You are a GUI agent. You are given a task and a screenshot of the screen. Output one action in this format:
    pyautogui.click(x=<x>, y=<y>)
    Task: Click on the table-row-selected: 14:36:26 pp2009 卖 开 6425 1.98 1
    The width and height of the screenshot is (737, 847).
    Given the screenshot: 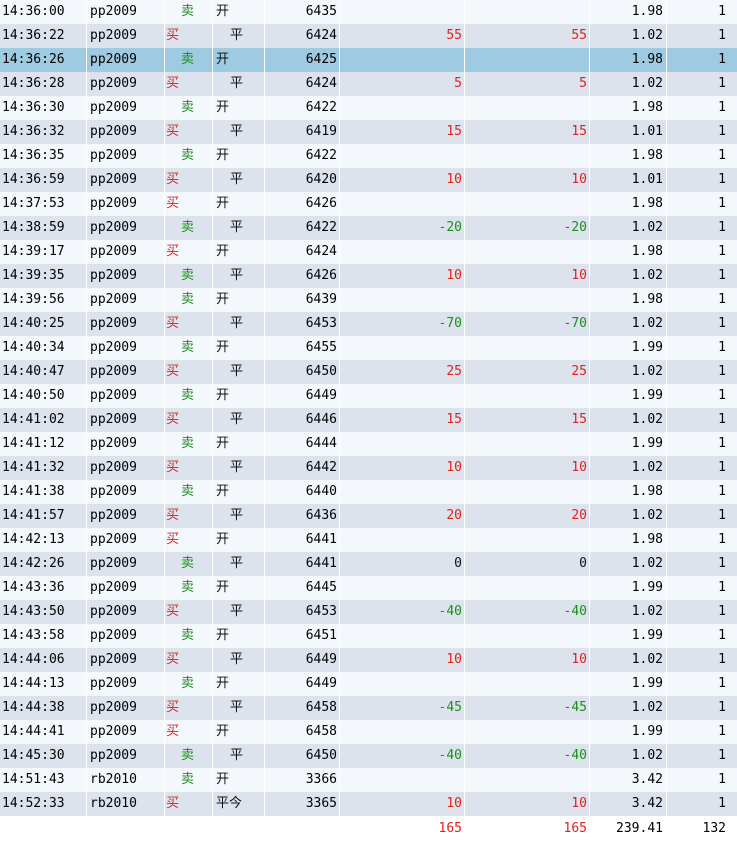 What is the action you would take?
    pyautogui.click(x=368, y=60)
    